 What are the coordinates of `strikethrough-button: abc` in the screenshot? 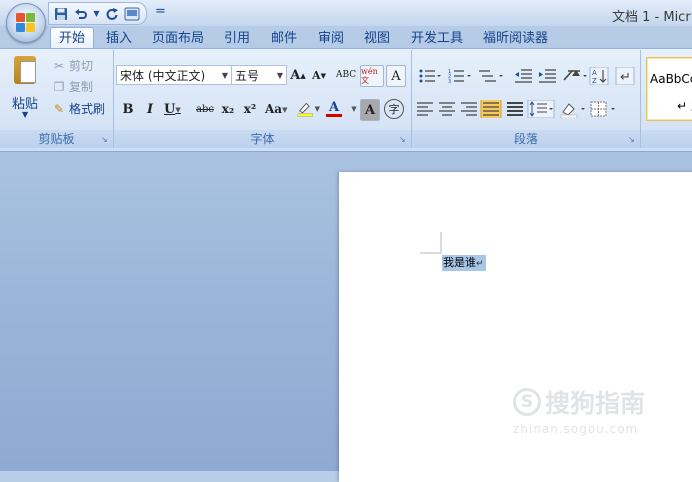 It's located at (205, 109).